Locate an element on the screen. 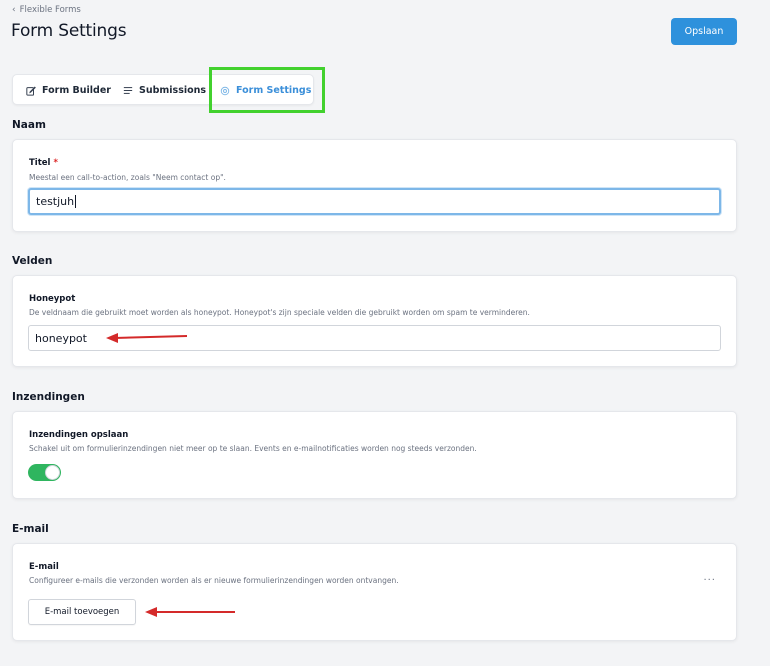  list-icon is located at coordinates (128, 90).